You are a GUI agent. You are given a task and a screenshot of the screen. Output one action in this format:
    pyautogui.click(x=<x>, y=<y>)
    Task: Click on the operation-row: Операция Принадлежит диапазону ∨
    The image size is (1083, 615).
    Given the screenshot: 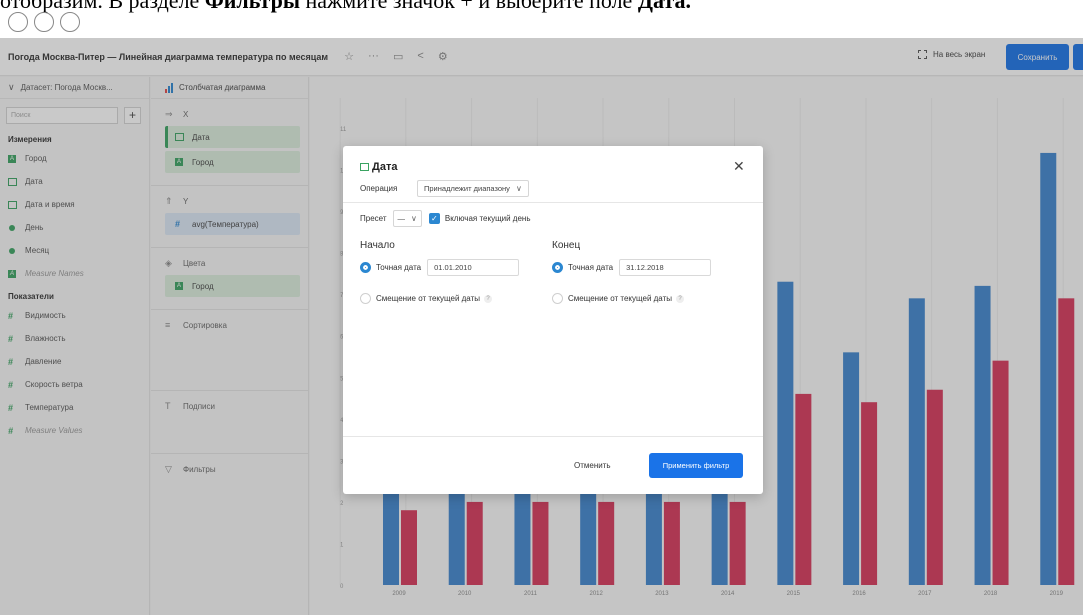 What is the action you would take?
    pyautogui.click(x=444, y=188)
    